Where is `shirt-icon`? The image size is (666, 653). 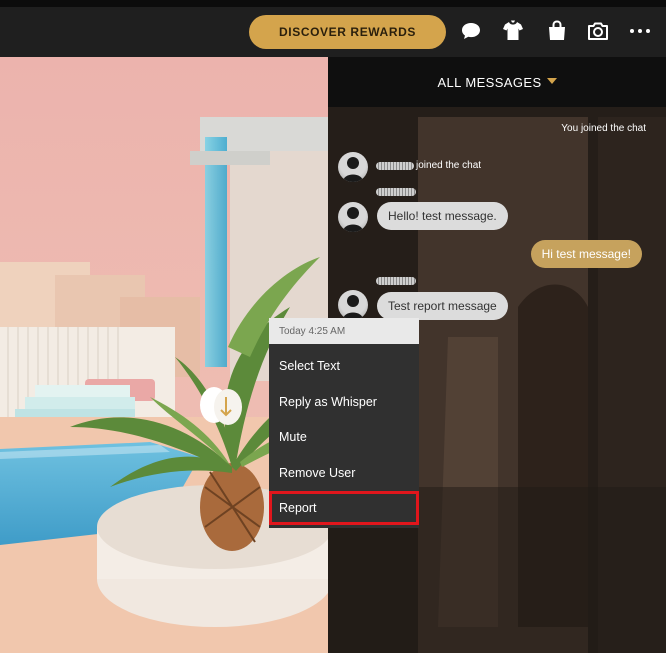
shirt-icon is located at coordinates (513, 31).